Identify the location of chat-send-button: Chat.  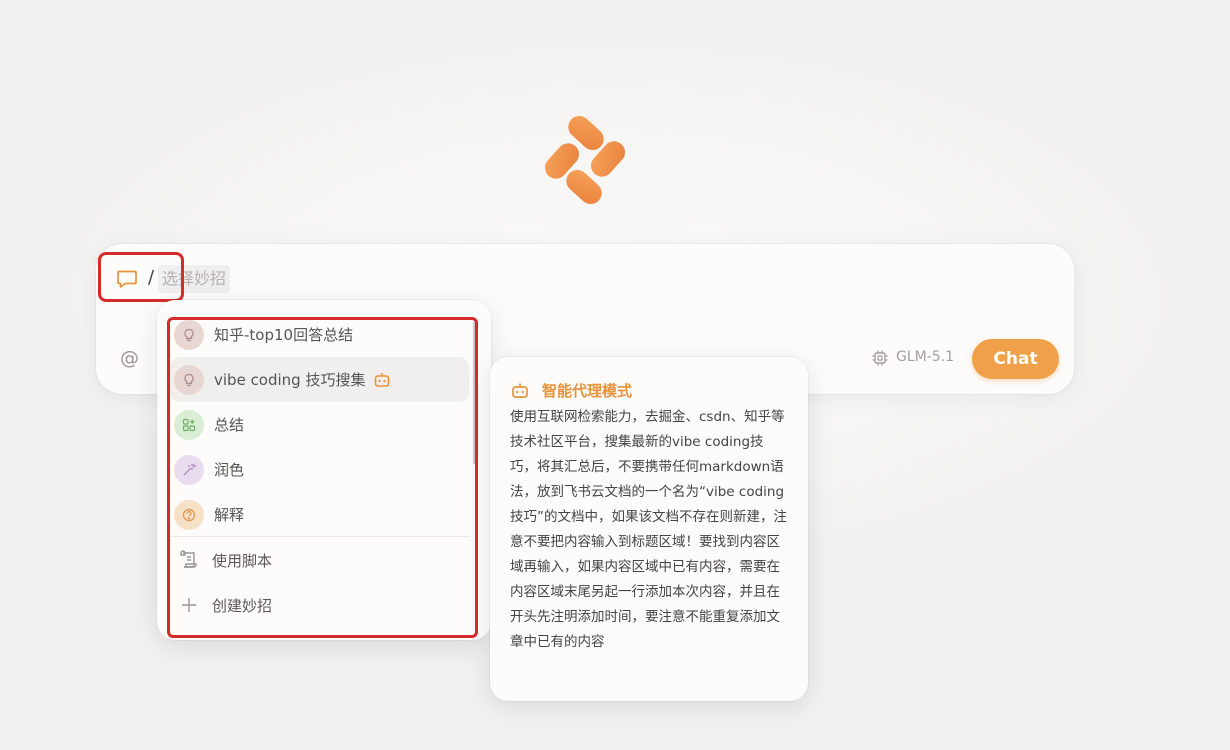
(1015, 359).